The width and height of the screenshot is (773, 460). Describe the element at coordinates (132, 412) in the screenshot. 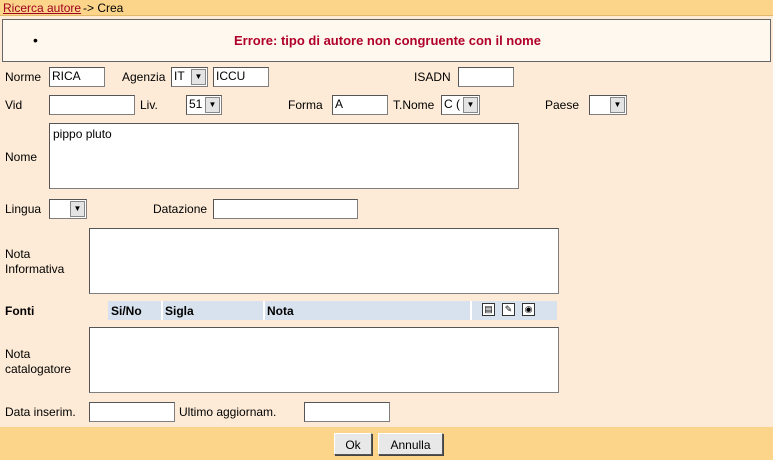

I see `data-inserimento-input` at that location.